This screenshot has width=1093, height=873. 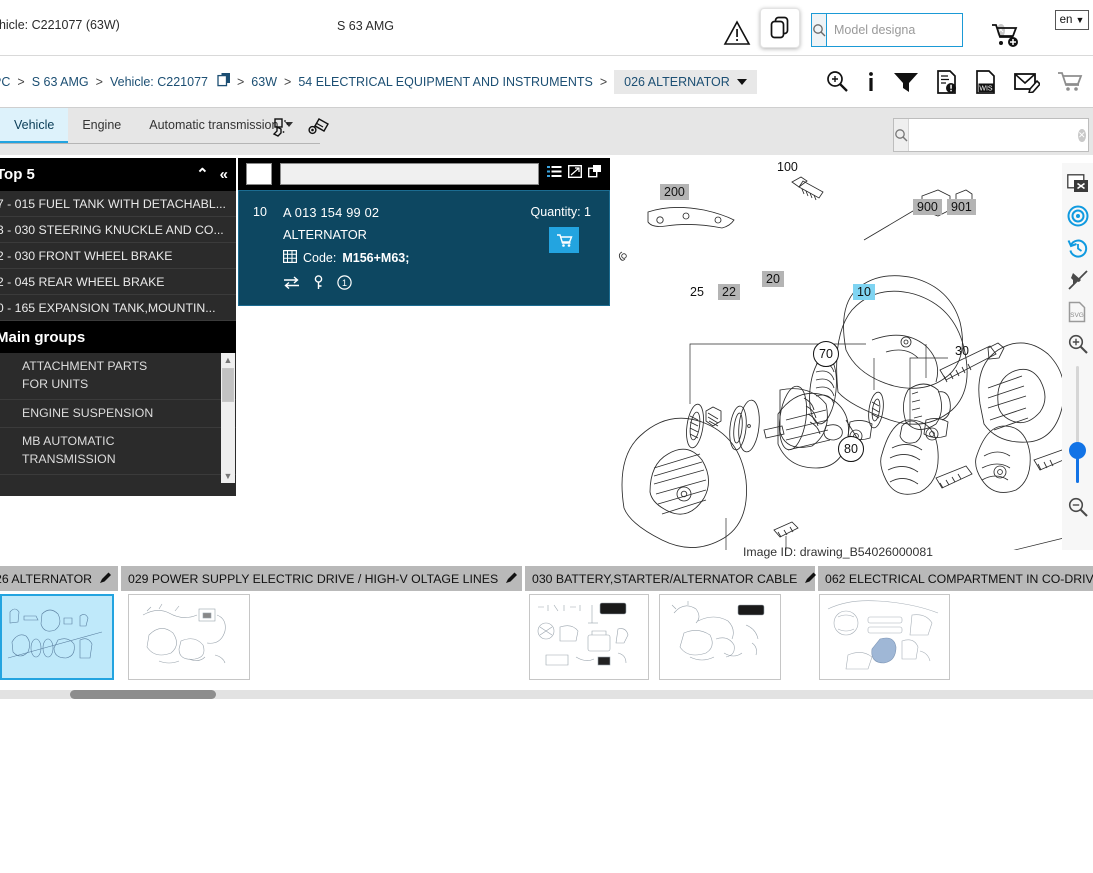 I want to click on callout-25: 25, so click(x=697, y=292).